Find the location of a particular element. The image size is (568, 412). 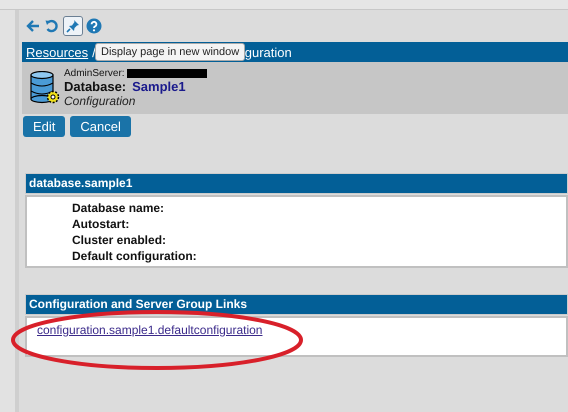

title-label: Database: is located at coordinates (95, 86).